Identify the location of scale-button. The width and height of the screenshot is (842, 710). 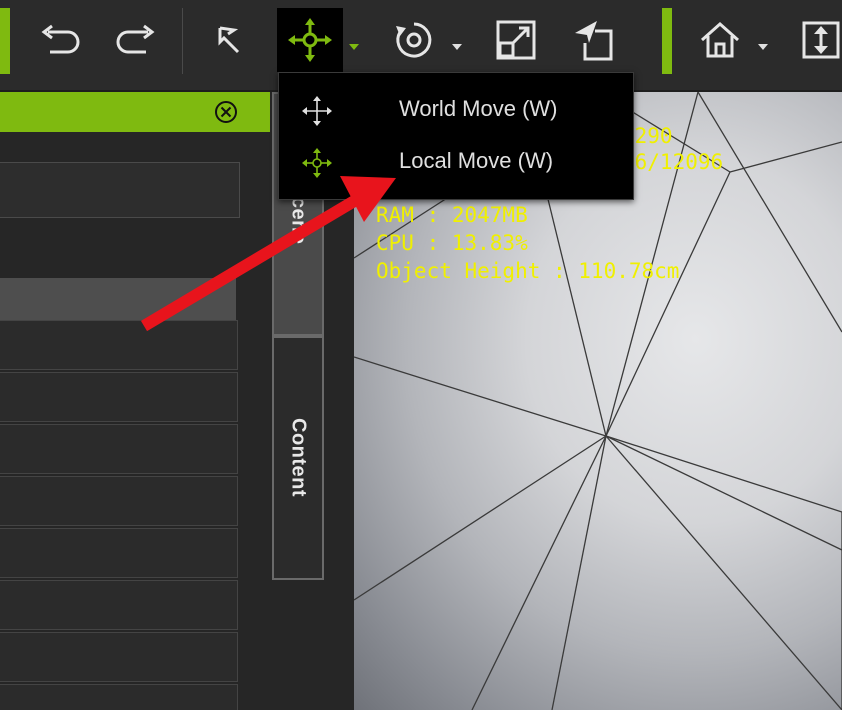
(516, 40).